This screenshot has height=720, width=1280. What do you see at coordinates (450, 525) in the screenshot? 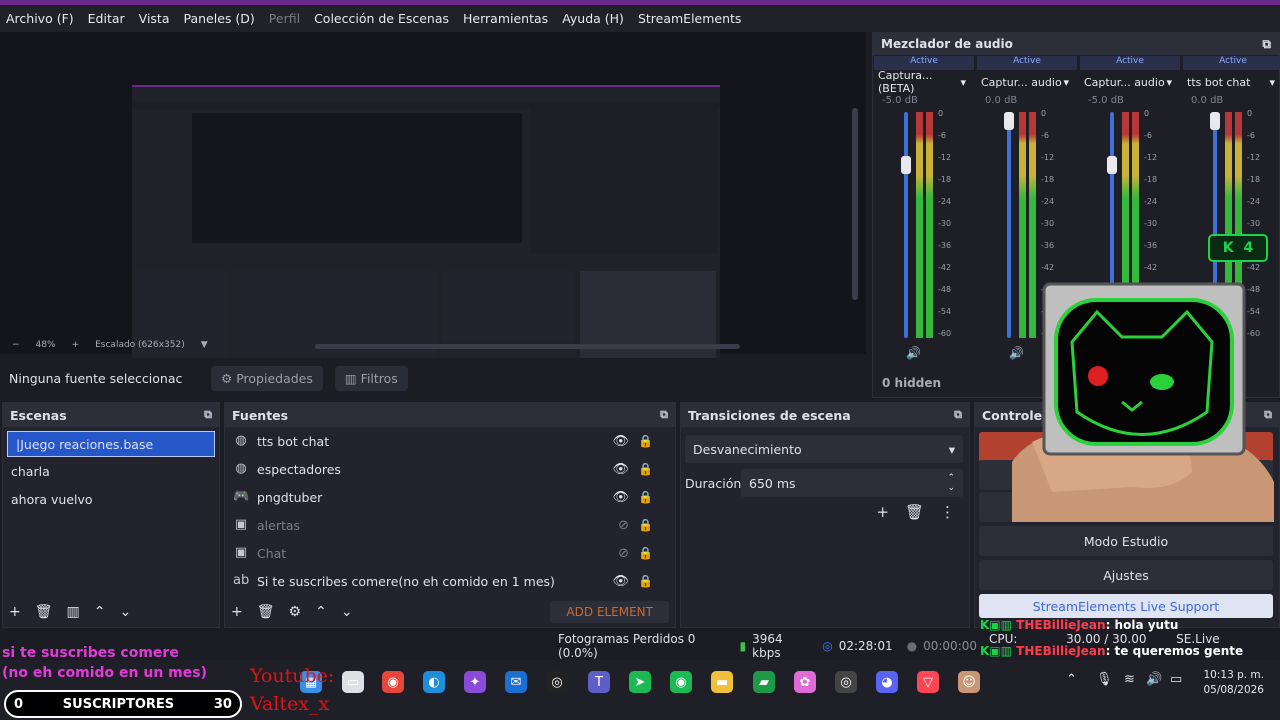
I see `source-item: ▣ alertas ⊘ 🔒` at bounding box center [450, 525].